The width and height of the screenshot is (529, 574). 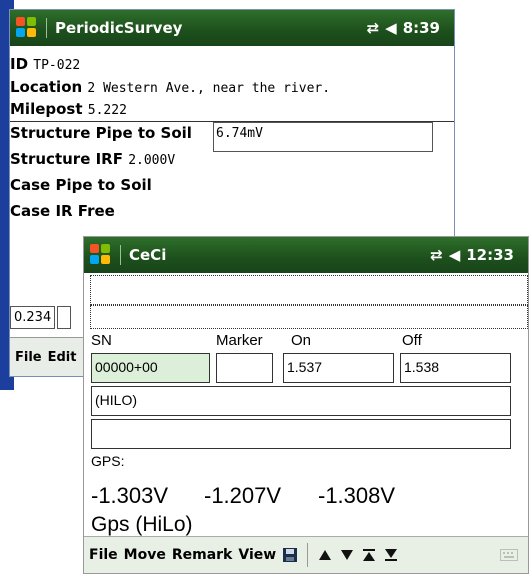 What do you see at coordinates (257, 555) in the screenshot?
I see `menu-view: View` at bounding box center [257, 555].